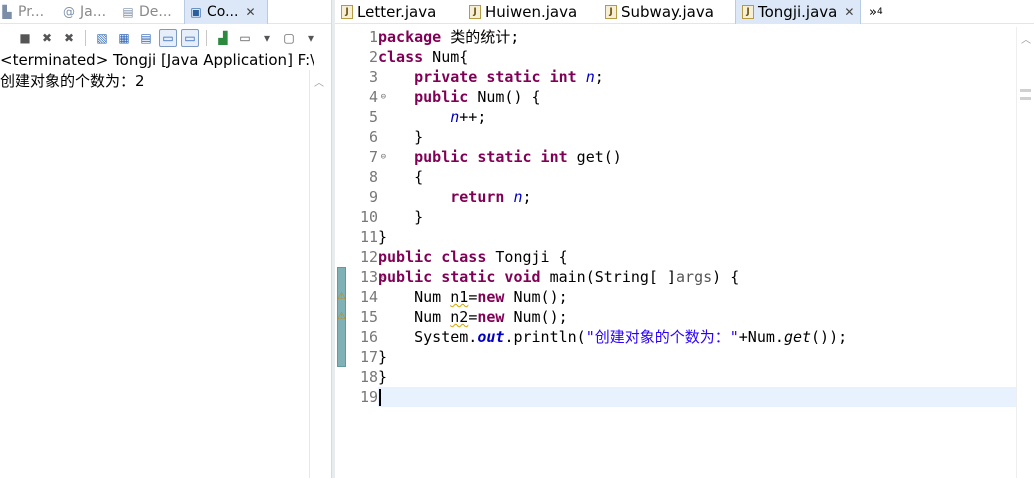  I want to click on line-number: 6, so click(373, 137).